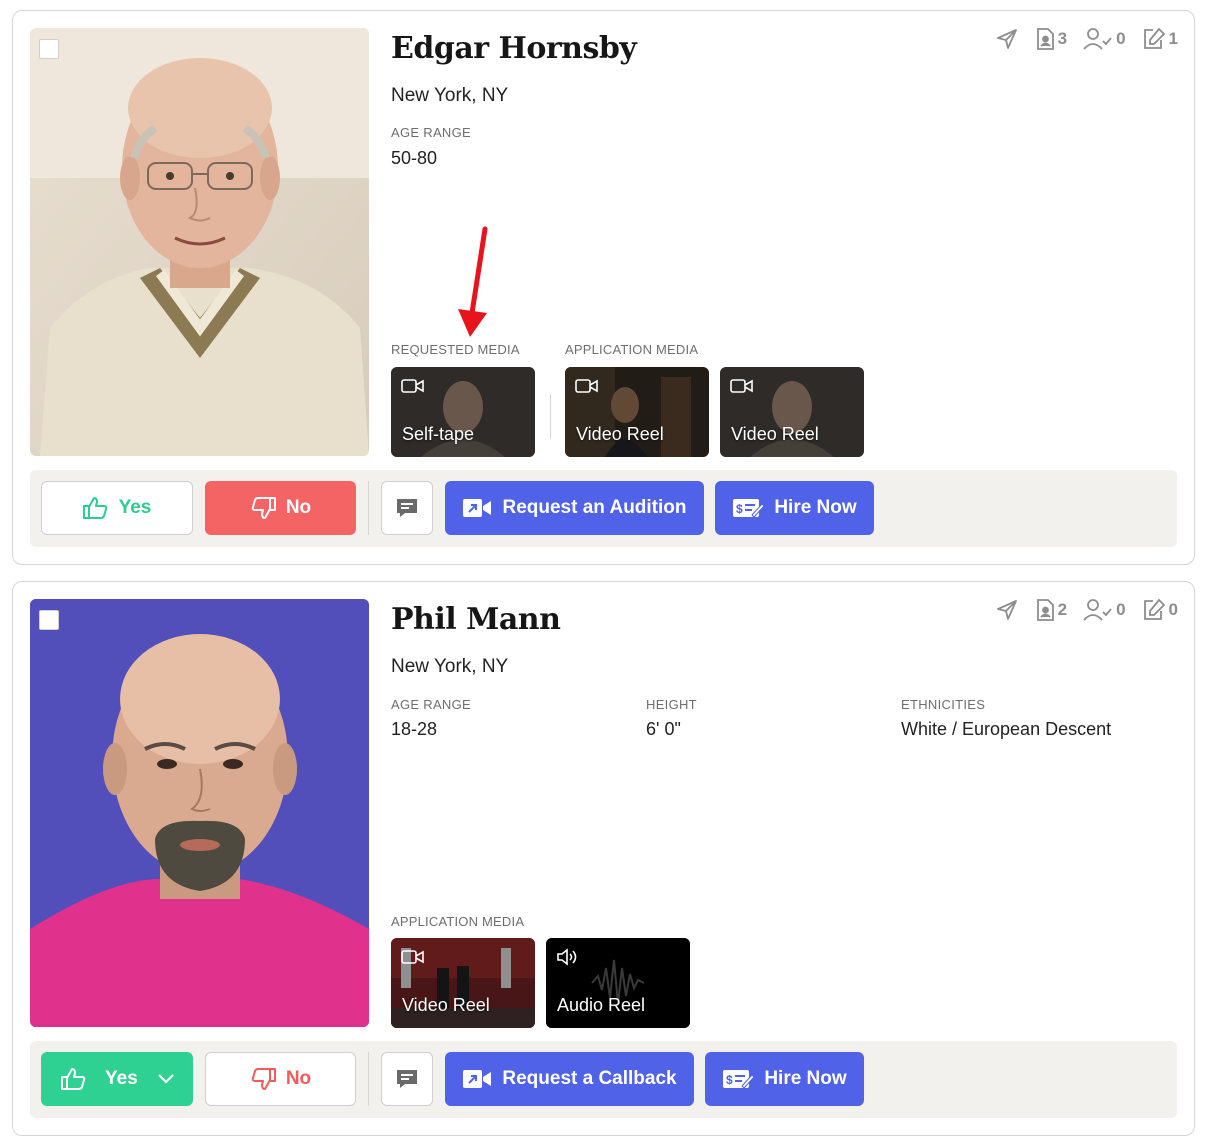  I want to click on notes-count: 1, so click(1173, 38).